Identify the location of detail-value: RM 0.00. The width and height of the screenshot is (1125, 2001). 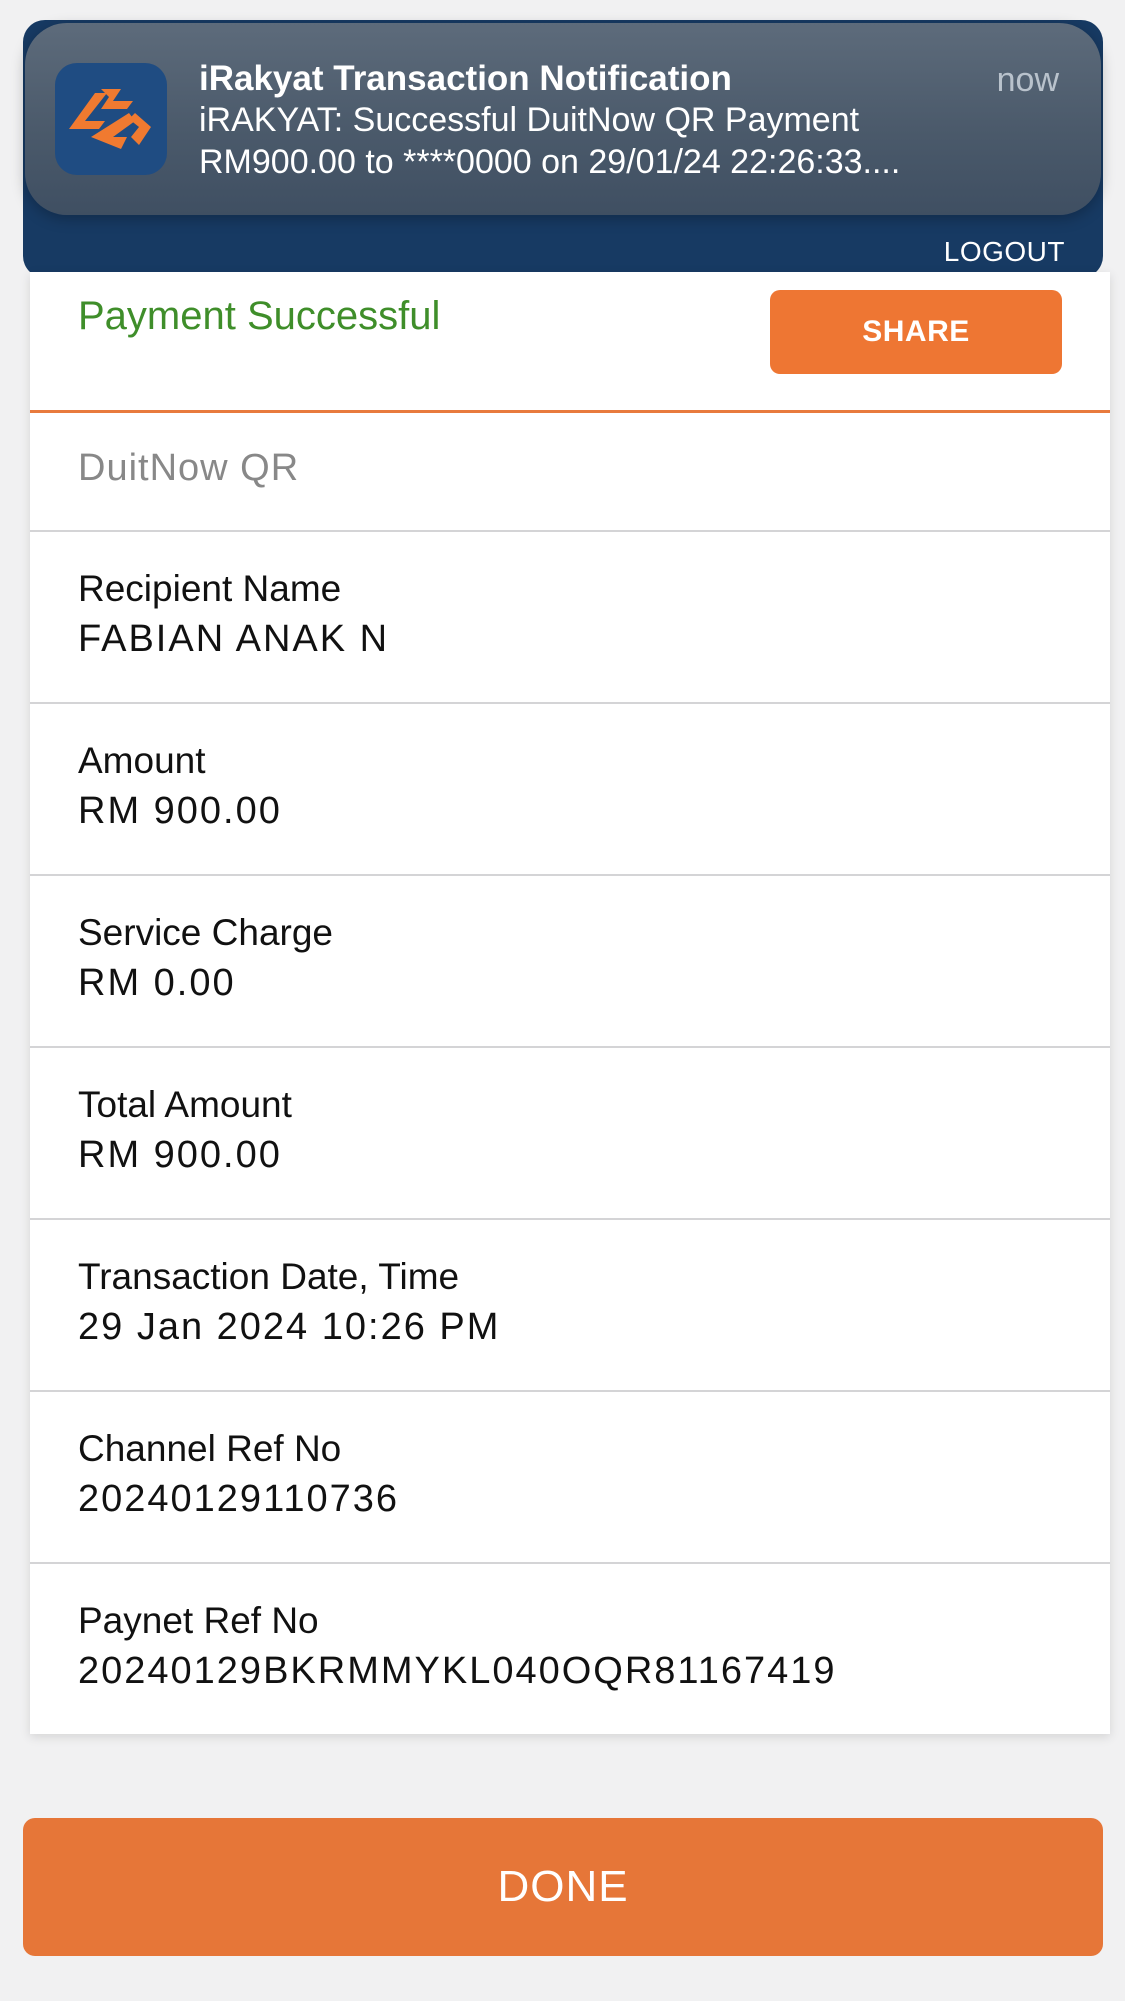
(157, 983).